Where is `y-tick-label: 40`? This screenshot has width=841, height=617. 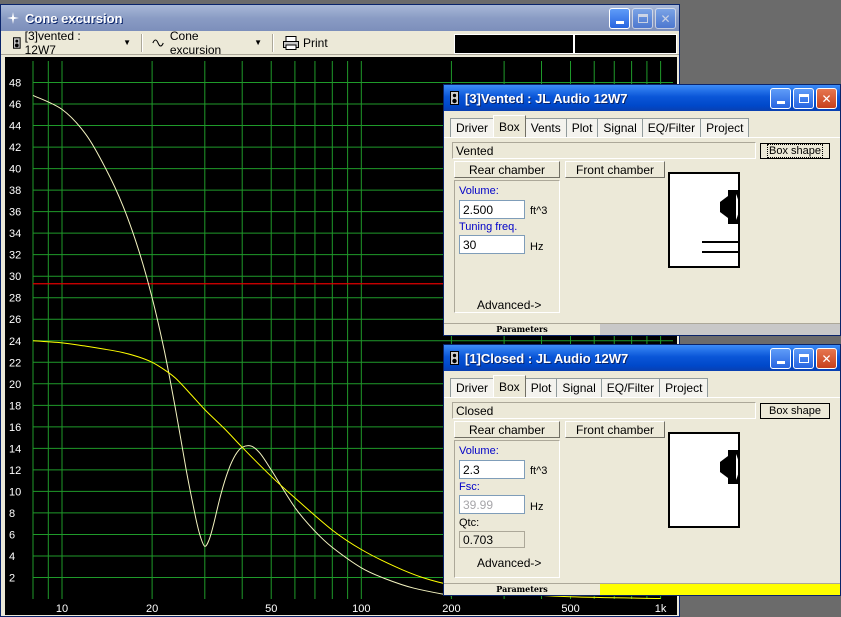
y-tick-label: 40 is located at coordinates (15, 170).